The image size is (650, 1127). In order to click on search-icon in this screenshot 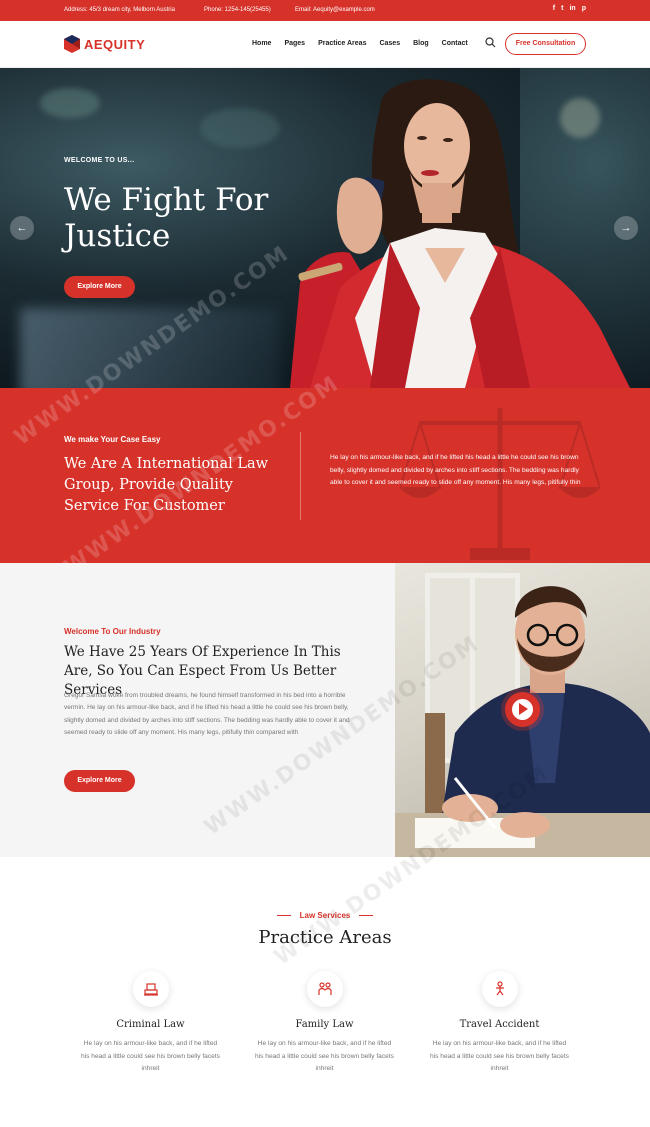, I will do `click(490, 42)`.